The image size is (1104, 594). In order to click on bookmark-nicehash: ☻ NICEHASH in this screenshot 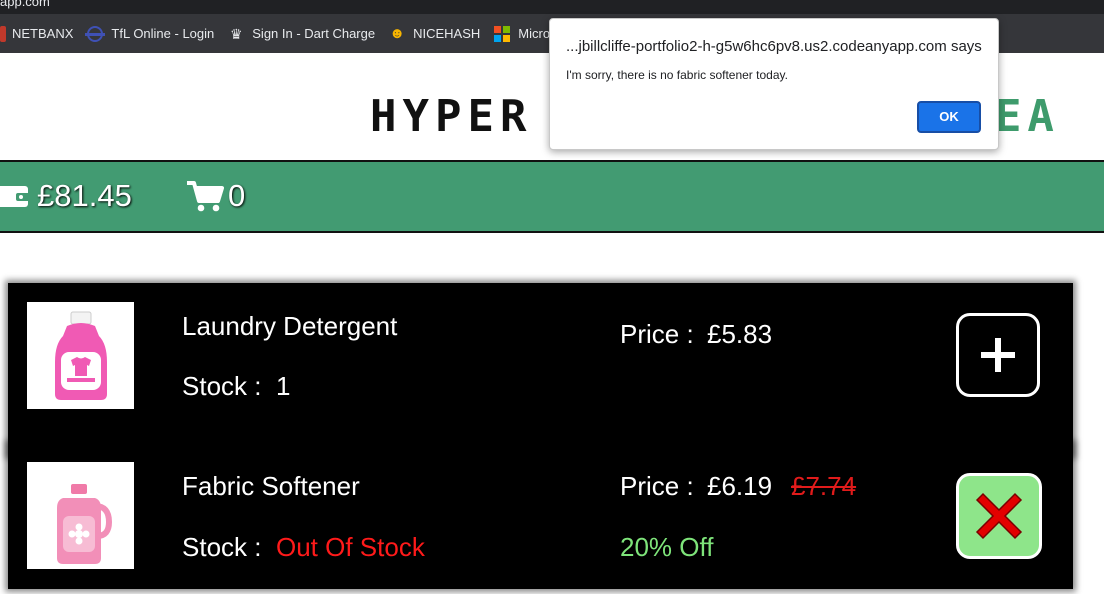, I will do `click(435, 33)`.